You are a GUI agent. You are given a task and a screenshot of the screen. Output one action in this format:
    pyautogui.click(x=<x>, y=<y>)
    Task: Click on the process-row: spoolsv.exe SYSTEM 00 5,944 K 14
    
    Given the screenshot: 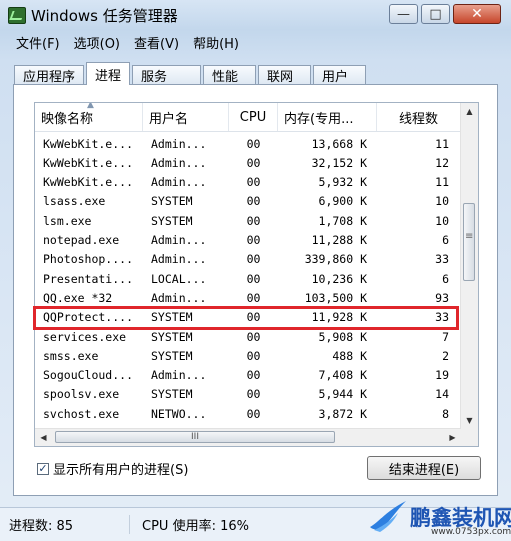 What is the action you would take?
    pyautogui.click(x=248, y=394)
    